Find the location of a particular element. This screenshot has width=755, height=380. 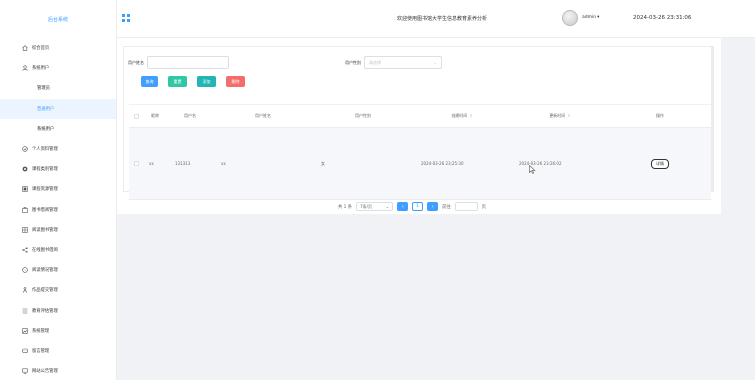

sidebar-item-label: 阅读图书管理 is located at coordinates (45, 230).